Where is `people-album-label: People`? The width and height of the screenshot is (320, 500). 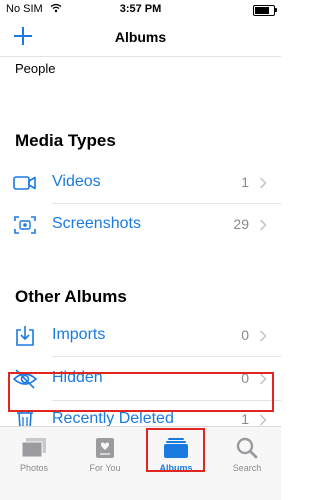
people-album-label: People is located at coordinates (35, 68).